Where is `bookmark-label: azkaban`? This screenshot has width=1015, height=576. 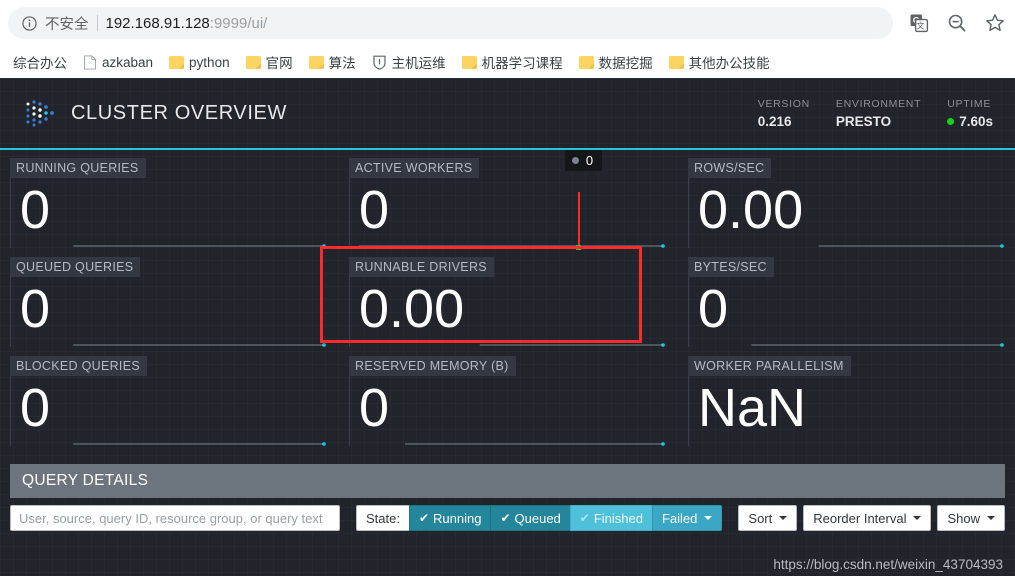 bookmark-label: azkaban is located at coordinates (128, 62).